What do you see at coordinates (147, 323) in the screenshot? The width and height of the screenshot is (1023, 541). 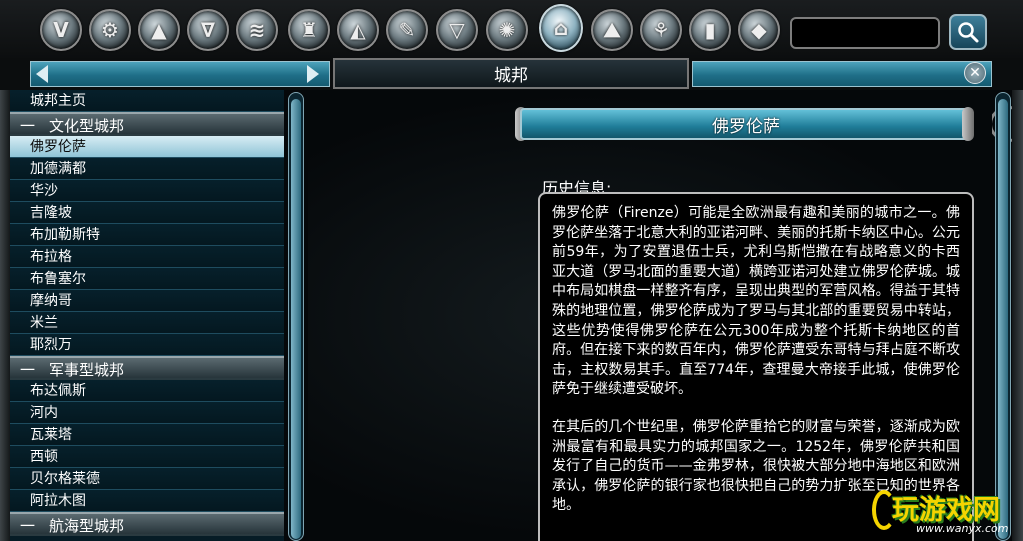 I see `sidebar-item: 米兰` at bounding box center [147, 323].